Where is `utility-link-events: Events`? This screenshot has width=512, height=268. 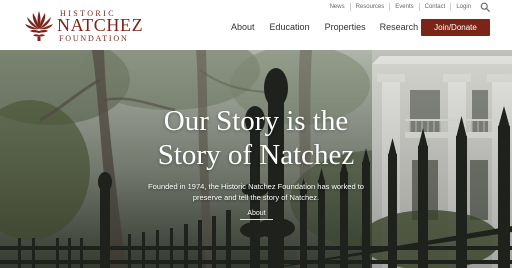
utility-link-events: Events is located at coordinates (403, 7).